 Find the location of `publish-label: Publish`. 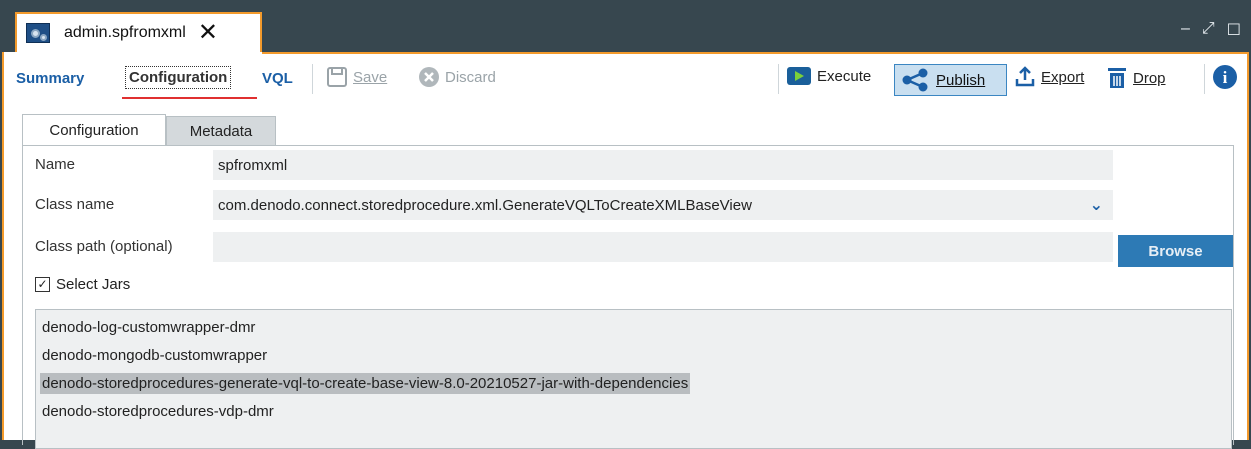

publish-label: Publish is located at coordinates (961, 80).